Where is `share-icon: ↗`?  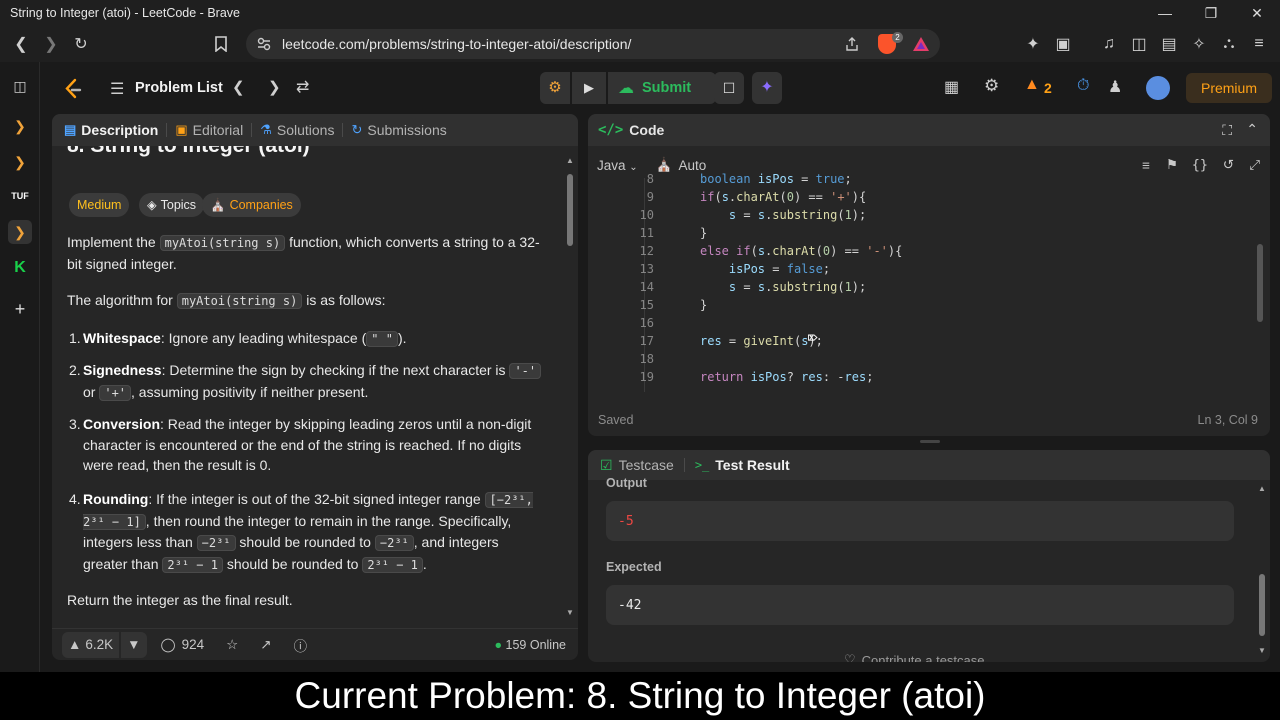
share-icon: ↗ is located at coordinates (265, 645).